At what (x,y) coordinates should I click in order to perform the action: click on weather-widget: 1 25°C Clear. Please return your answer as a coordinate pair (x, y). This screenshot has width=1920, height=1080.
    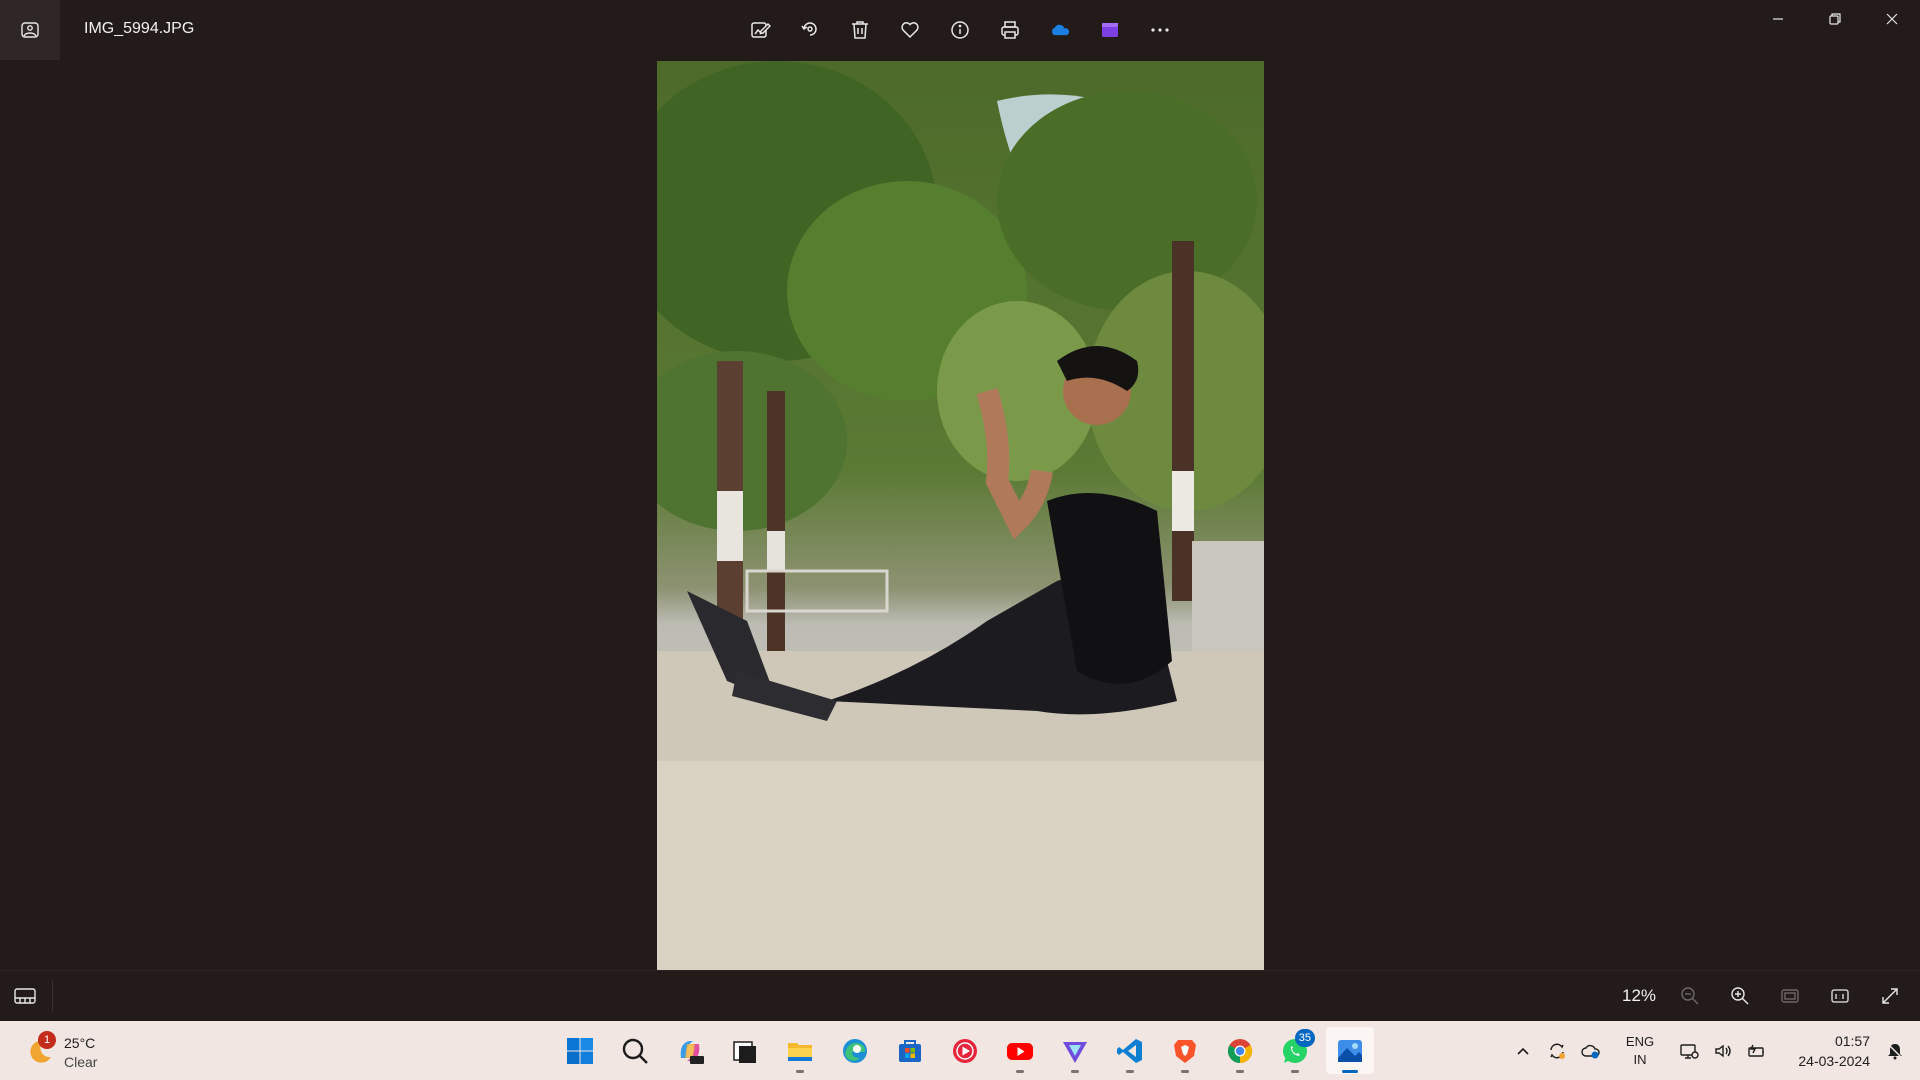
    Looking at the image, I should click on (84, 1051).